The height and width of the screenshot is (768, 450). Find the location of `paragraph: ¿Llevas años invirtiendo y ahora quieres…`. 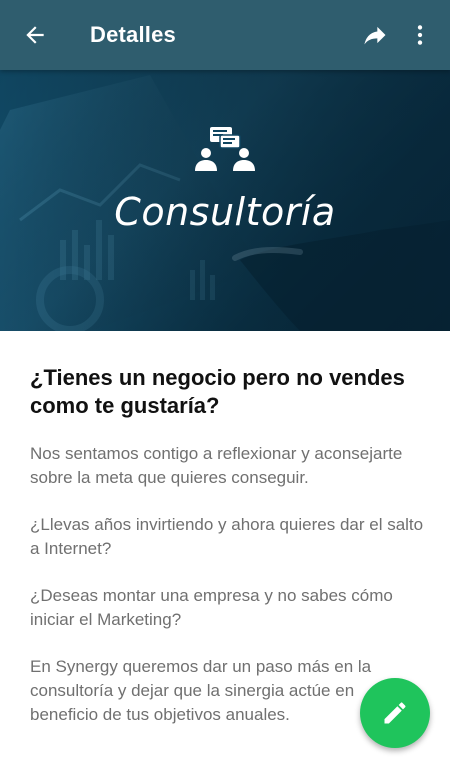

paragraph: ¿Llevas años invirtiendo y ahora quieres… is located at coordinates (227, 536).